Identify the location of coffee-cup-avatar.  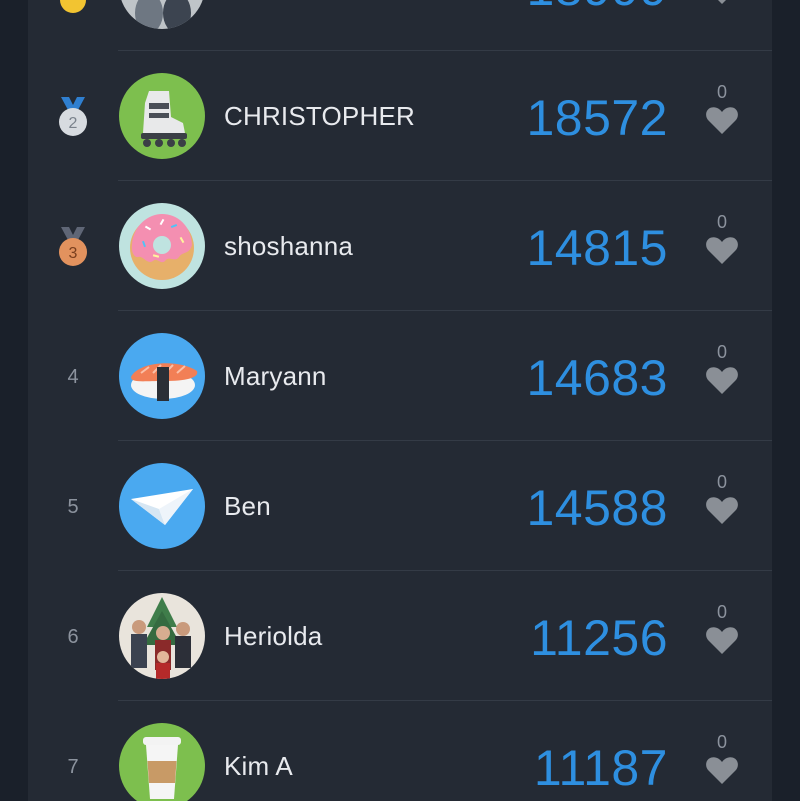
(162, 762).